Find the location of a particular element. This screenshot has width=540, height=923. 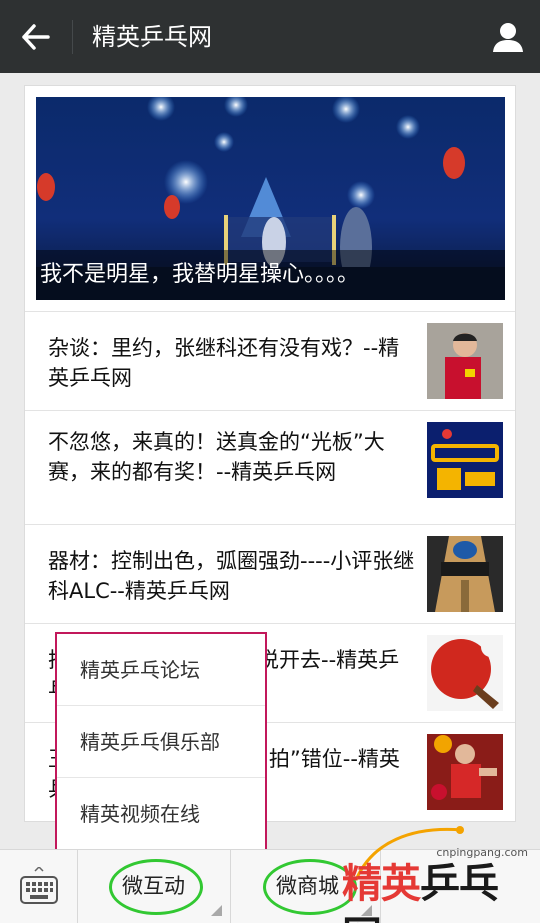

interaction-menu: 精英乒乓论坛 精英乒乓俱乐部 精英视频在线 is located at coordinates (161, 742).